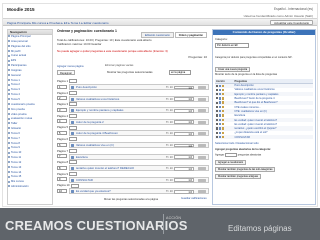 The image size is (320, 240). I want to click on add-to-quiz-button: Agregar a cuestionario, so click(231, 162).